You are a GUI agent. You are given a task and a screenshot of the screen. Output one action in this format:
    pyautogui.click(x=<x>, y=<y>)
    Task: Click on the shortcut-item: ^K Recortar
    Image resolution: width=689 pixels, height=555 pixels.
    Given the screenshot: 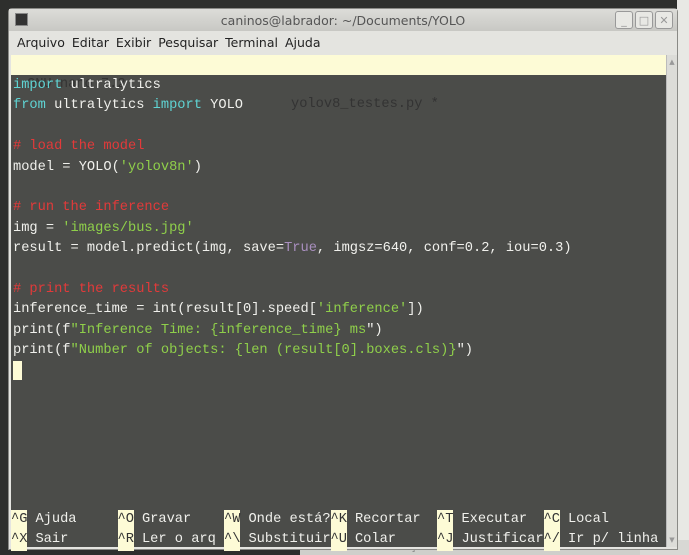 What is the action you would take?
    pyautogui.click(x=384, y=520)
    